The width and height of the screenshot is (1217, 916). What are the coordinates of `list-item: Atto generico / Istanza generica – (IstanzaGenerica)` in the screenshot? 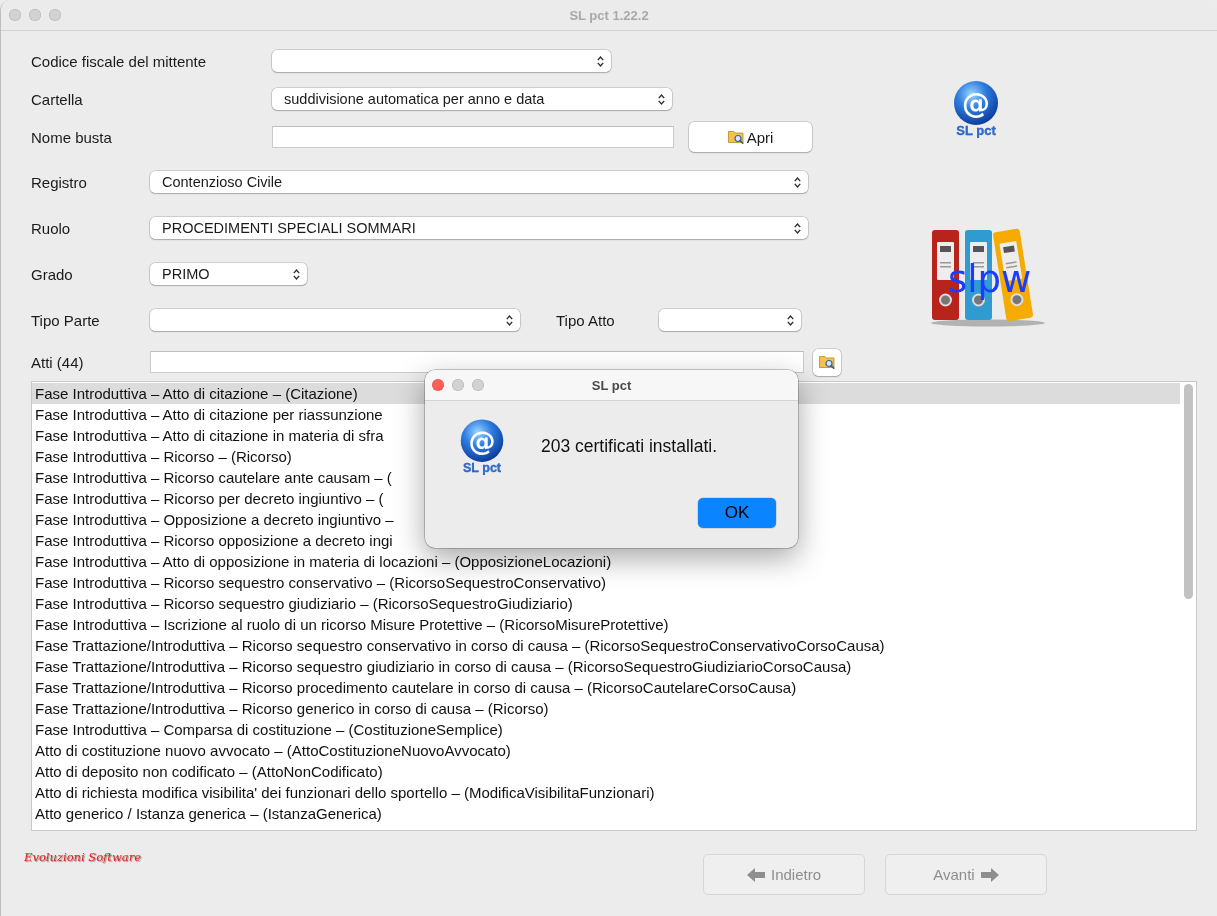 It's located at (208, 813).